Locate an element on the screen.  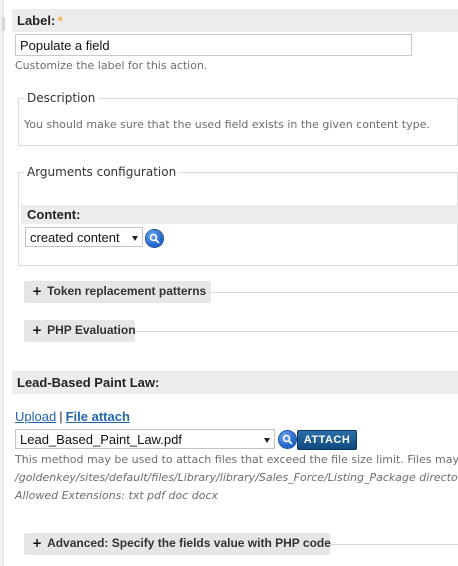
token-replacement-label: Token replacement patterns is located at coordinates (127, 291).